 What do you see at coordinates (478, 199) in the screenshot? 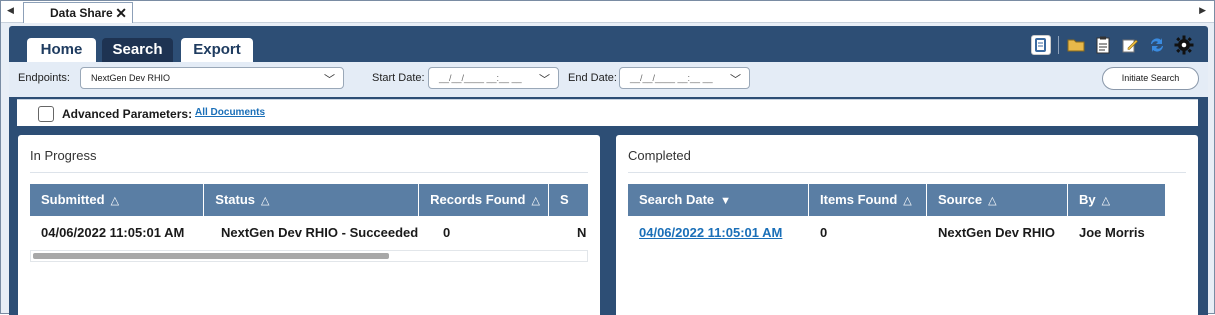
I see `column-label: Records Found` at bounding box center [478, 199].